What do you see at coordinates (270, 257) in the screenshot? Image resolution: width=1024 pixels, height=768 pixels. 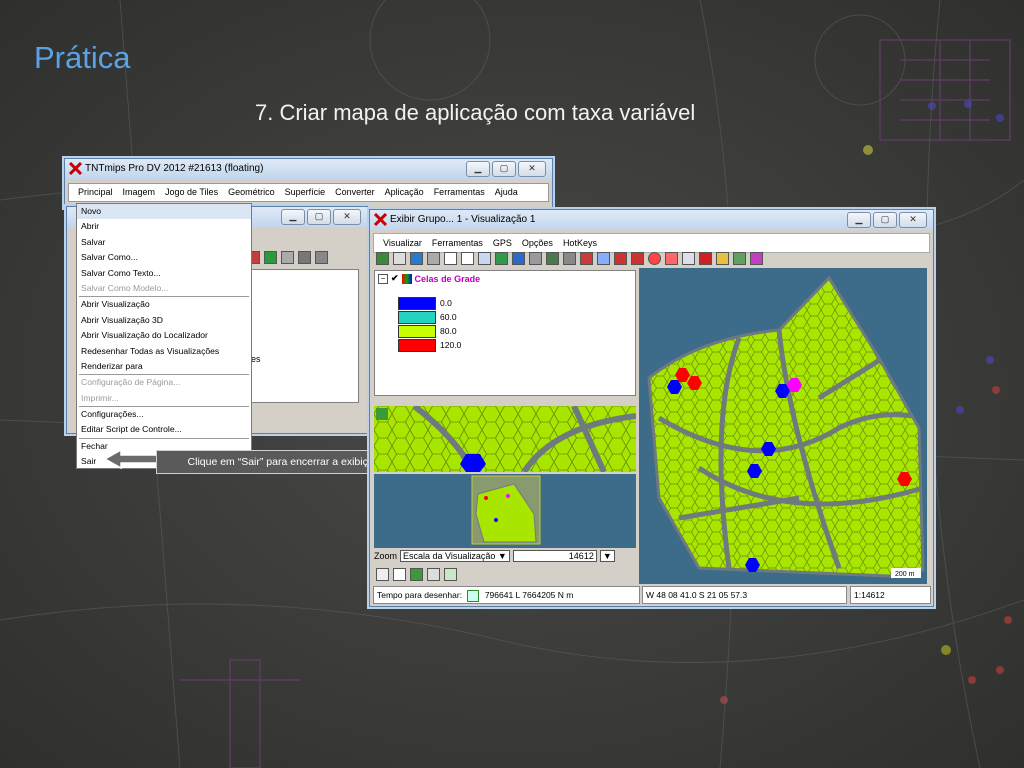 I see `layer-icon` at bounding box center [270, 257].